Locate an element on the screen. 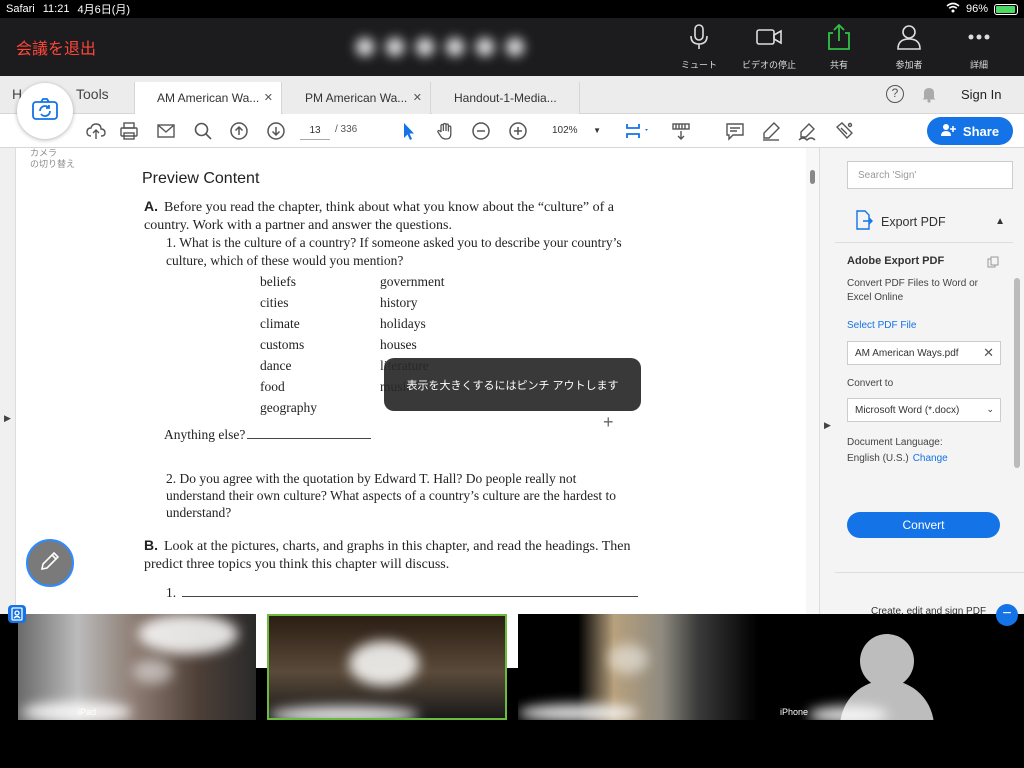 The height and width of the screenshot is (768, 1024). zoom-out-icon is located at coordinates (481, 131).